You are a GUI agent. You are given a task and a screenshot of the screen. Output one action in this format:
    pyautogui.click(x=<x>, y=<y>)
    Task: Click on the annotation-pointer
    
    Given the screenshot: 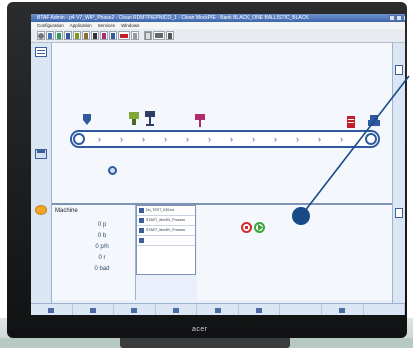 What is the action you would take?
    pyautogui.click(x=355, y=146)
    